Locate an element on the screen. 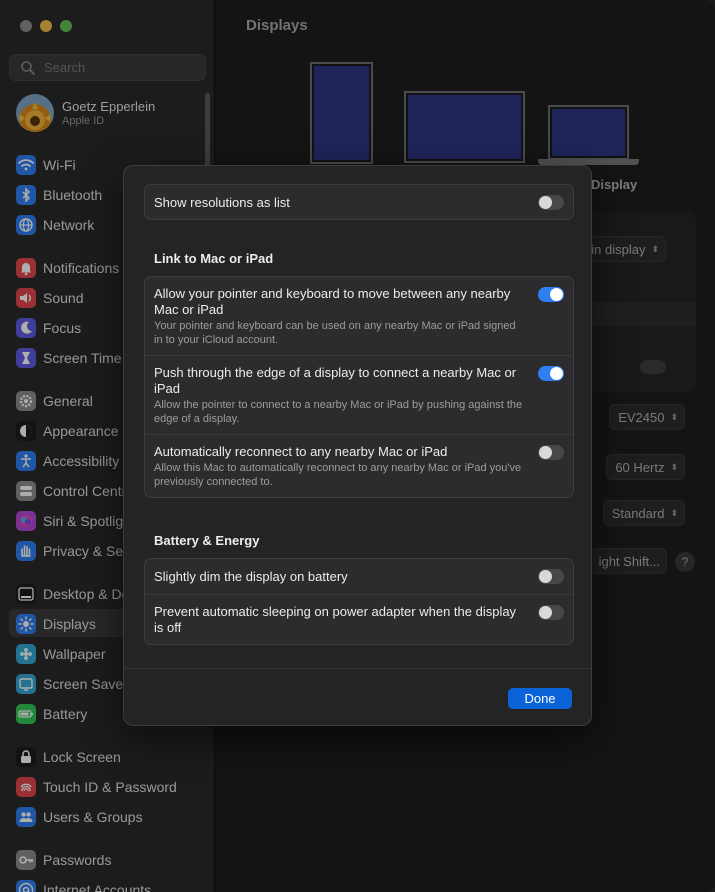 The height and width of the screenshot is (892, 715). prevent-sleep-toggle is located at coordinates (551, 612).